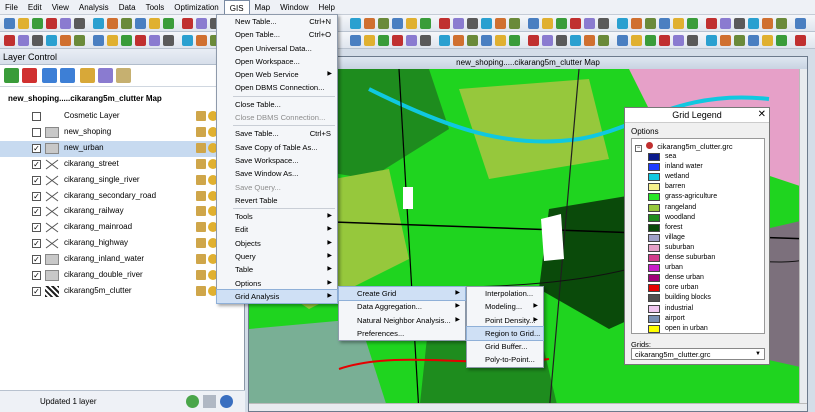 The width and height of the screenshot is (815, 412). I want to click on grids-select: cikarang5m_clutter.grc ▼, so click(698, 354).